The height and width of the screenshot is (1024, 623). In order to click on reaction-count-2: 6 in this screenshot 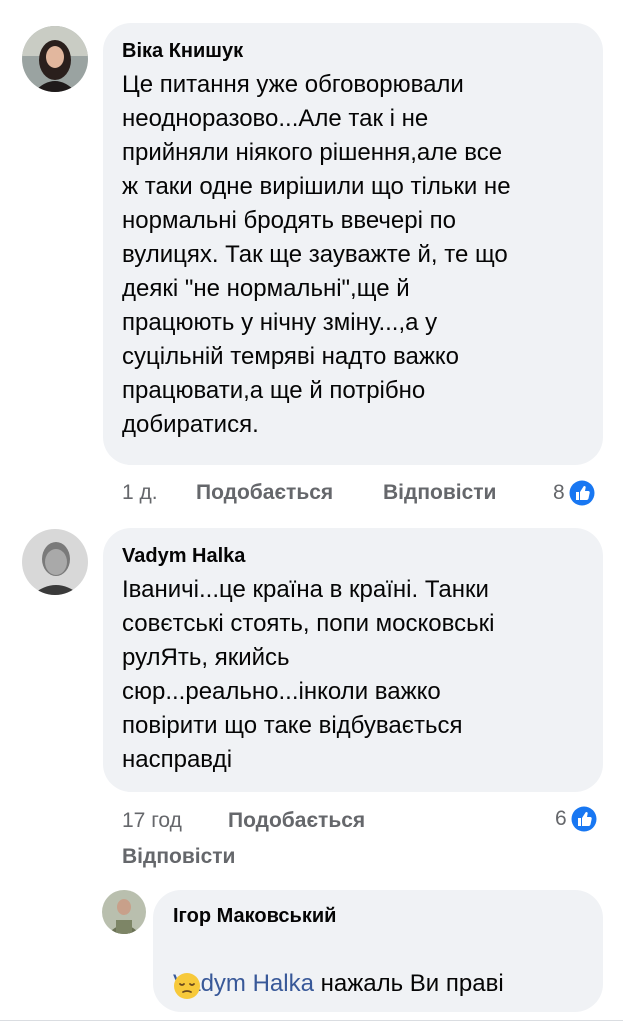, I will do `click(561, 818)`.